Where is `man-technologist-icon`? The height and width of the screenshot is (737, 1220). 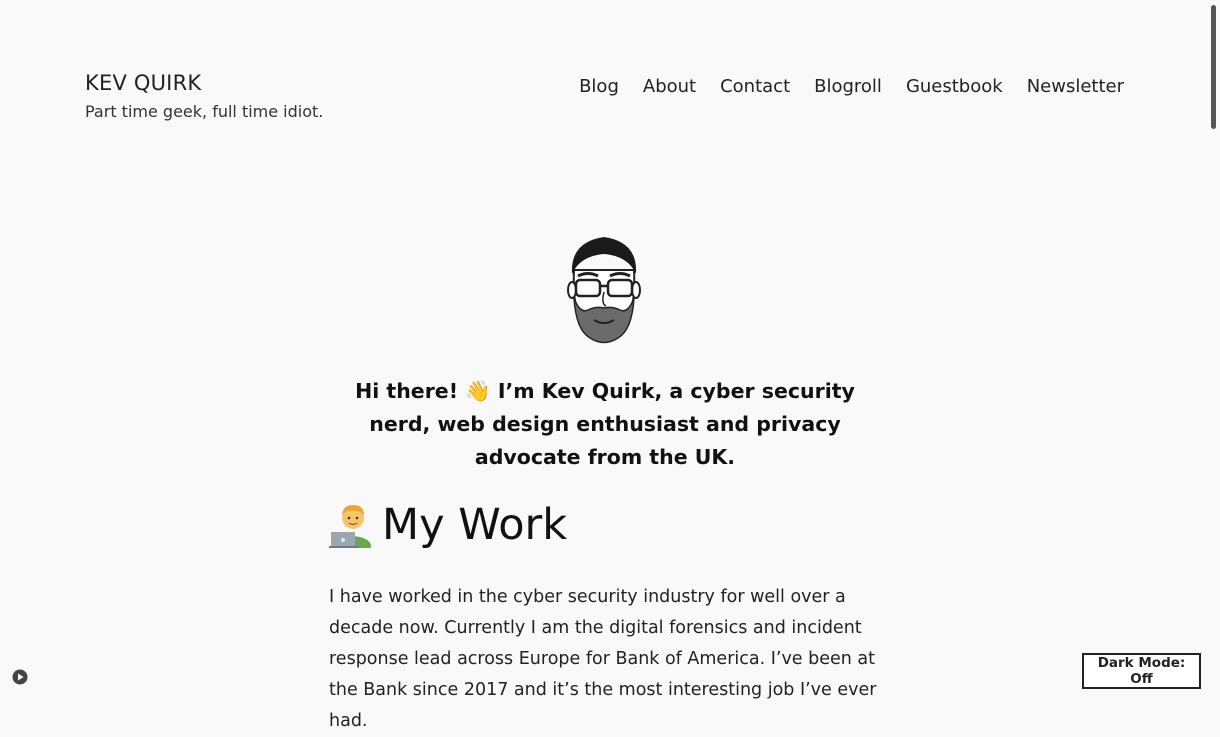 man-technologist-icon is located at coordinates (350, 526).